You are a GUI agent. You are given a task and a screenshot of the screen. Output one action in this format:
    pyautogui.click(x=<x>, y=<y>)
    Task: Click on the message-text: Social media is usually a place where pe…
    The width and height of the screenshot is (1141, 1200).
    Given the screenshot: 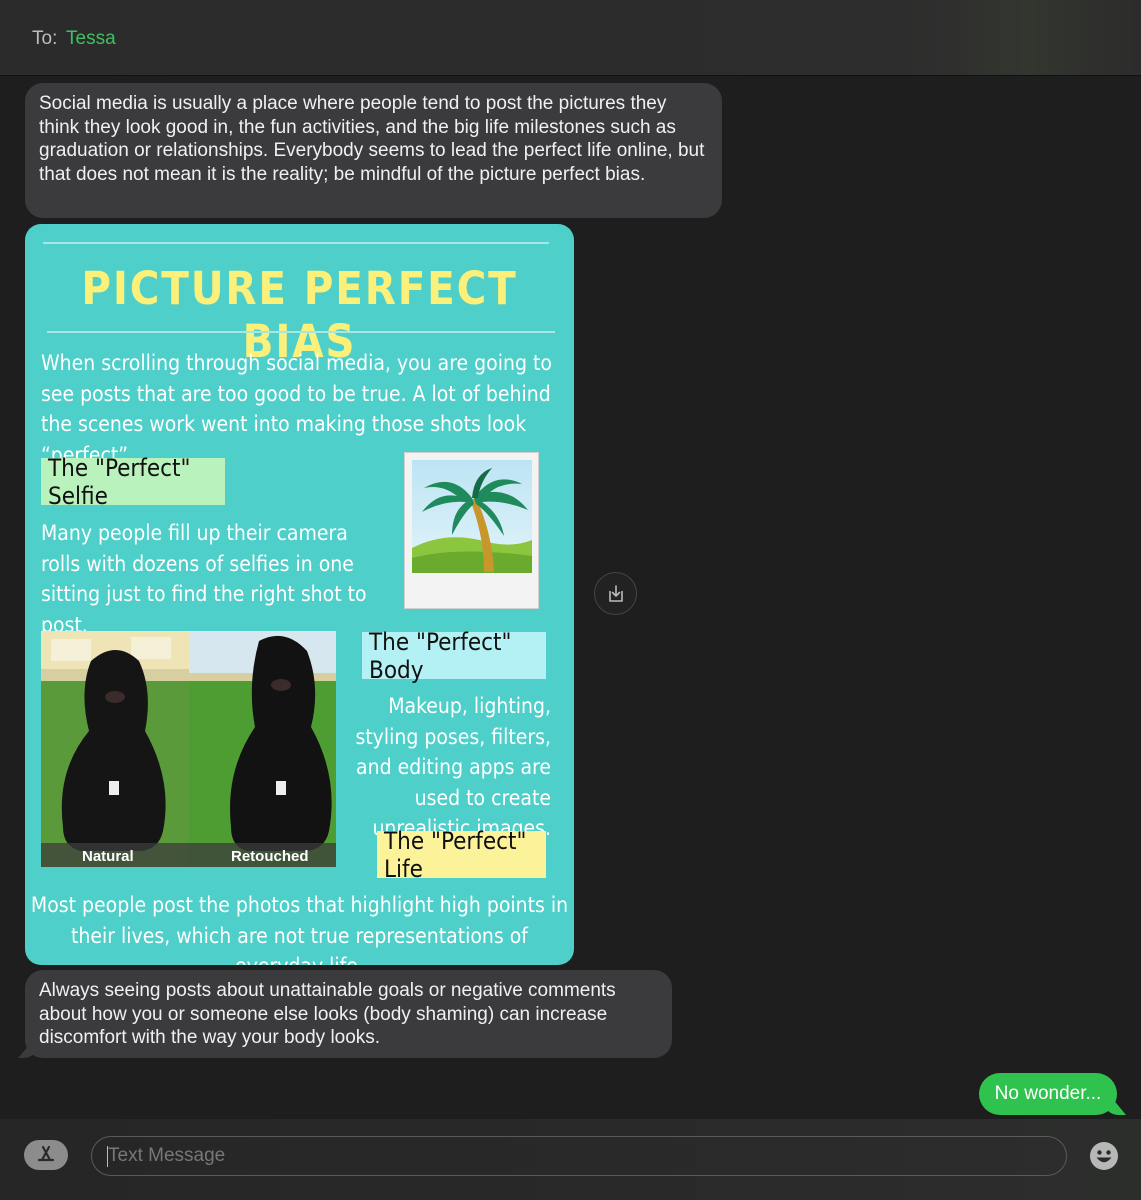 What is the action you would take?
    pyautogui.click(x=372, y=139)
    